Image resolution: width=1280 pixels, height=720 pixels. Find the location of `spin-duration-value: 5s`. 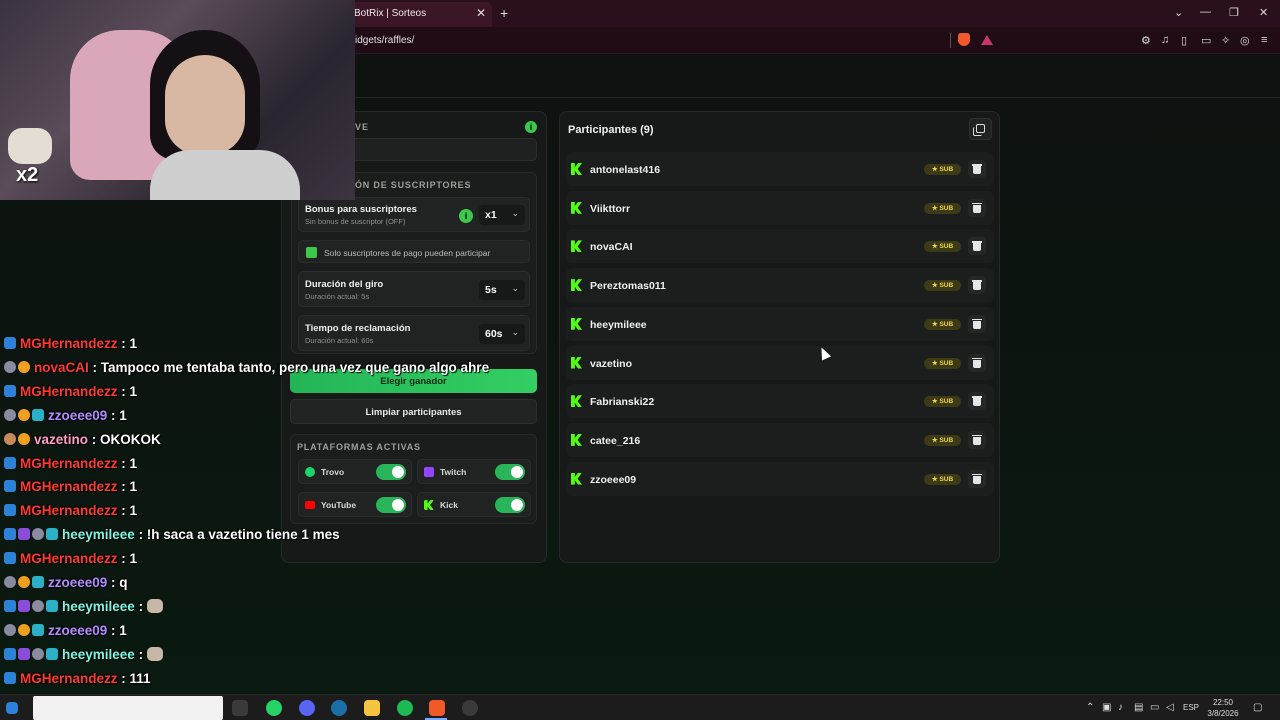

spin-duration-value: 5s is located at coordinates (491, 290).